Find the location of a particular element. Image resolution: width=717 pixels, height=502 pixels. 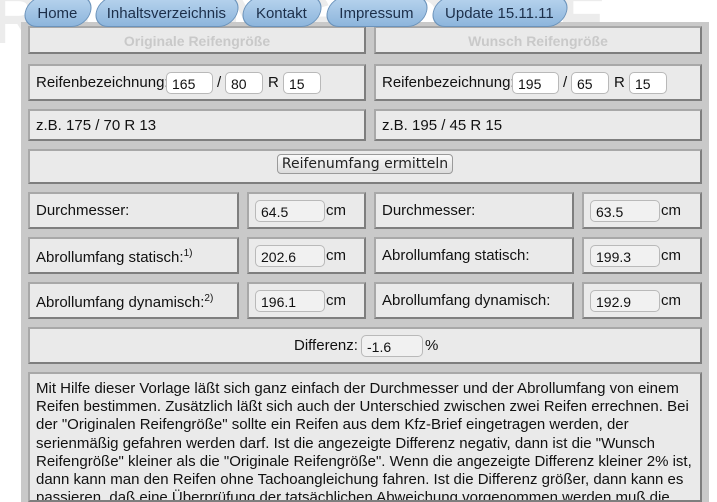

nav-tab-impressum: Impressum is located at coordinates (377, 13).